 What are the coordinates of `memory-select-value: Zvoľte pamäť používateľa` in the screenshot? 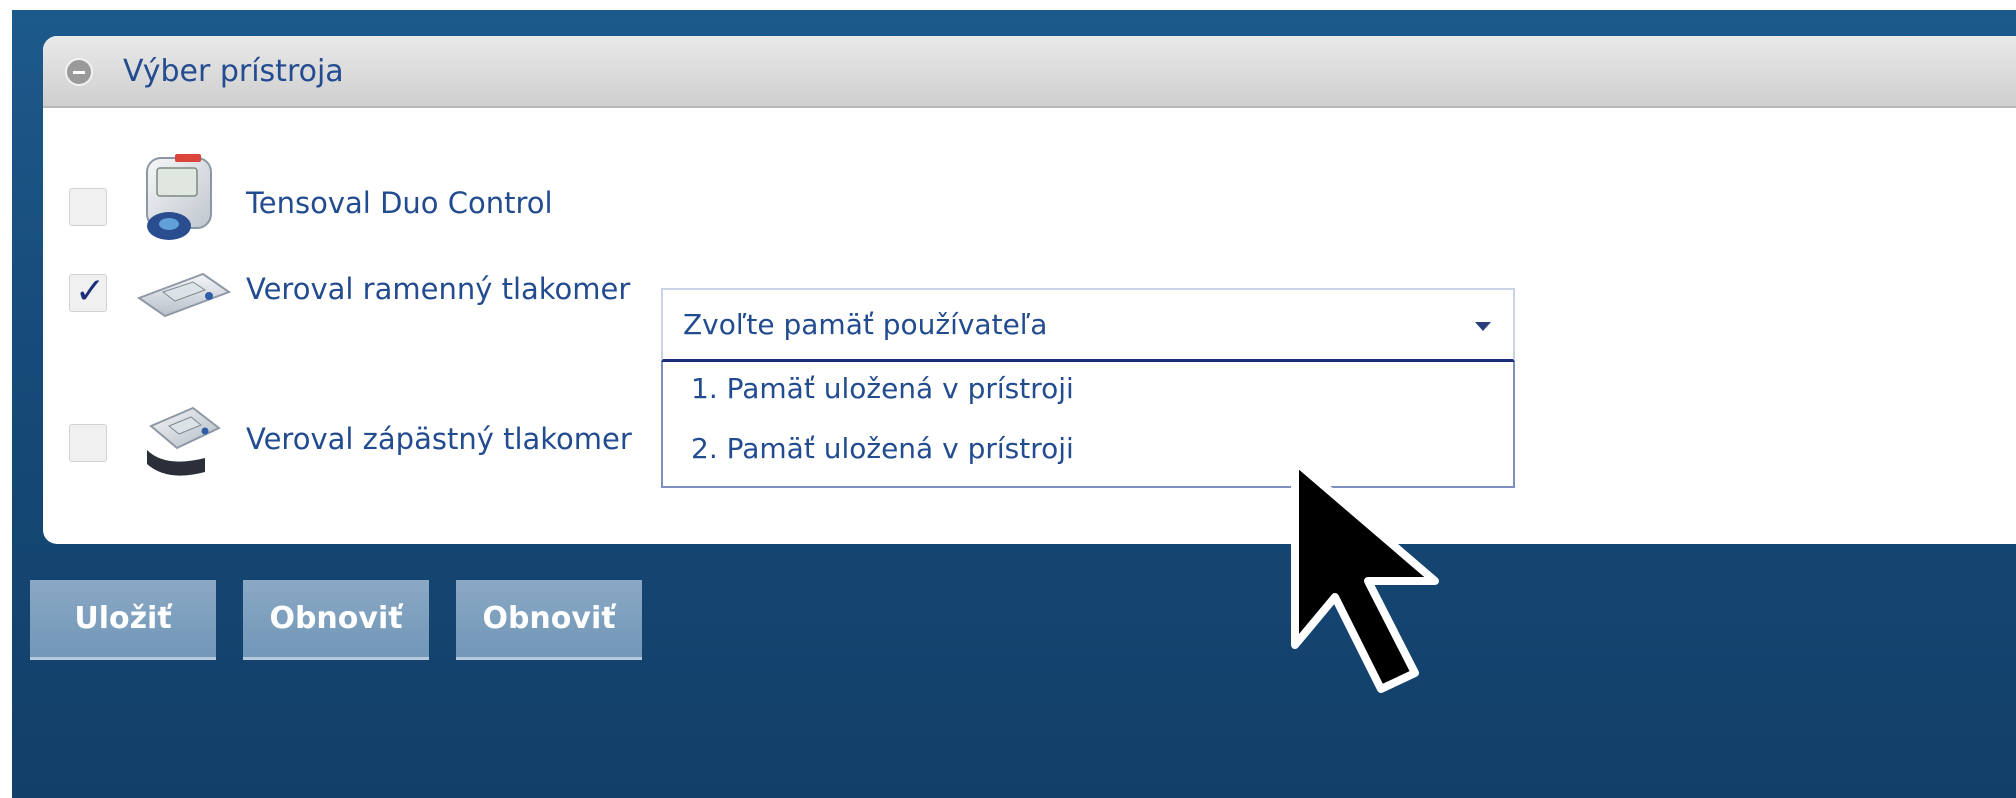 It's located at (865, 324).